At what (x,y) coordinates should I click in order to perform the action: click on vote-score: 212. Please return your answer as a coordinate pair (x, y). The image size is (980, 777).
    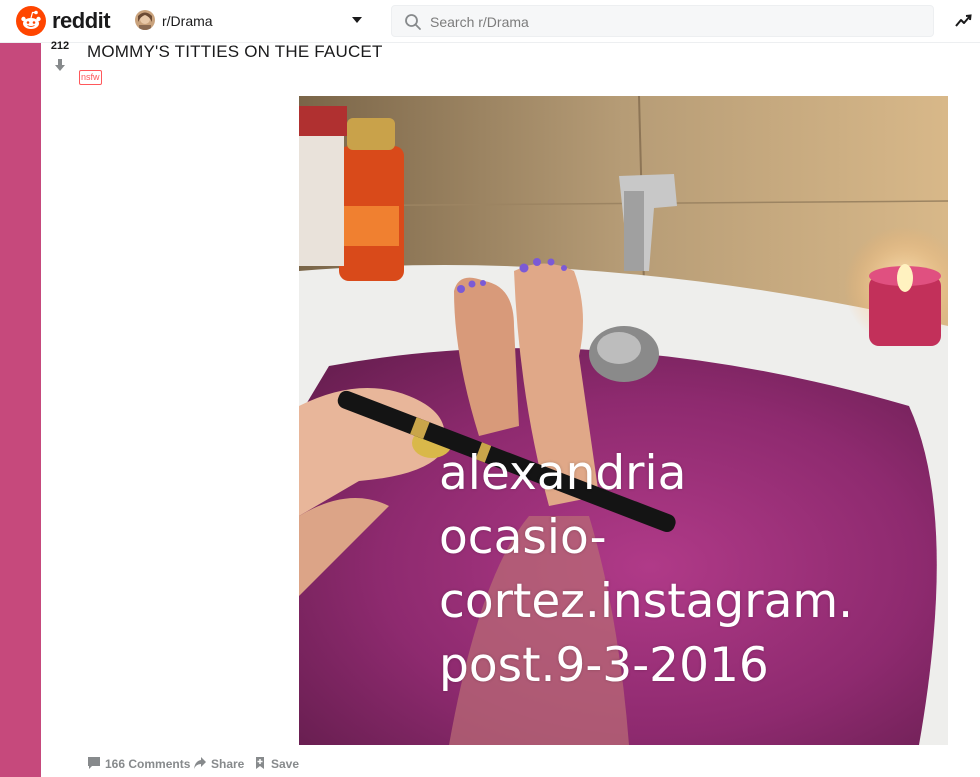
    Looking at the image, I should click on (60, 46).